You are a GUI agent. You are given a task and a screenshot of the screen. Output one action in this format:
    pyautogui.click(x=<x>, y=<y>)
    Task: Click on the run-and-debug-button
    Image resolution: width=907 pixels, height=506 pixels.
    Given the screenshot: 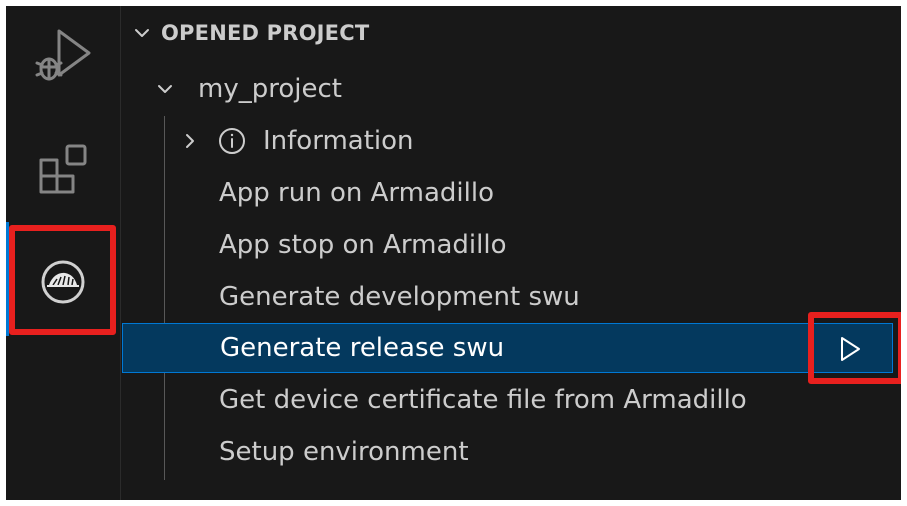 What is the action you would take?
    pyautogui.click(x=63, y=55)
    